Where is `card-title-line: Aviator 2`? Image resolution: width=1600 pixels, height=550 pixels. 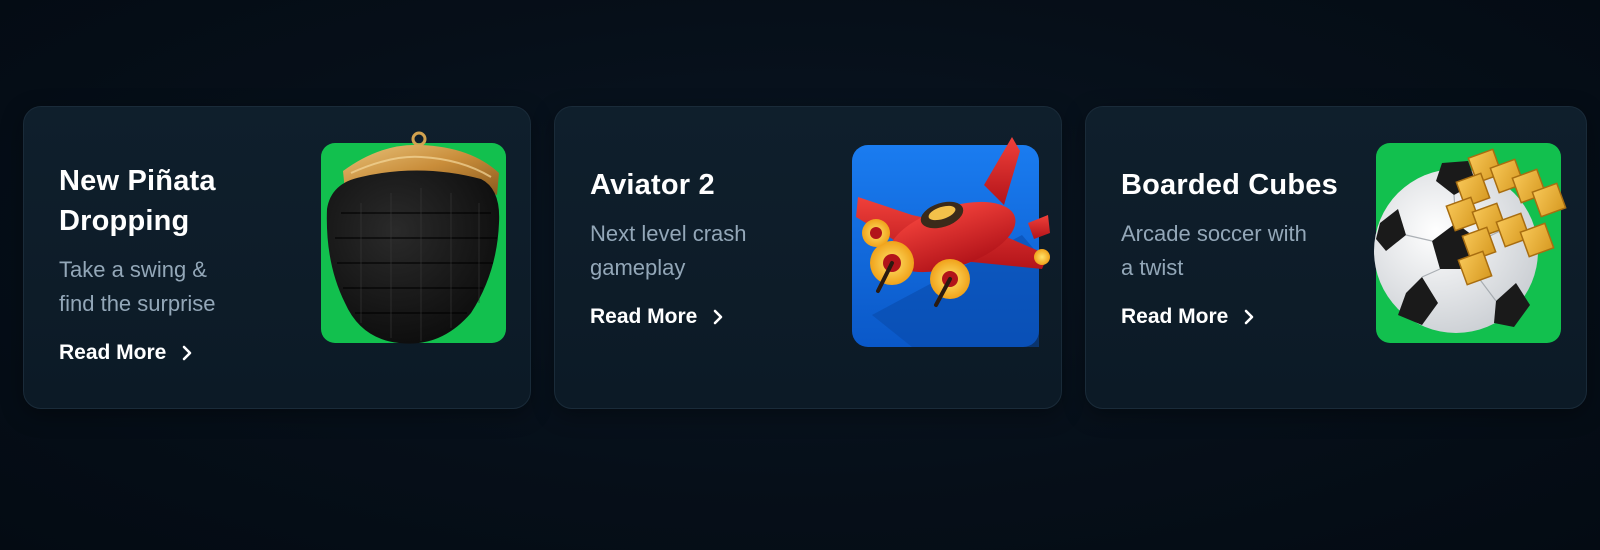
card-title-line: Aviator 2 is located at coordinates (652, 185).